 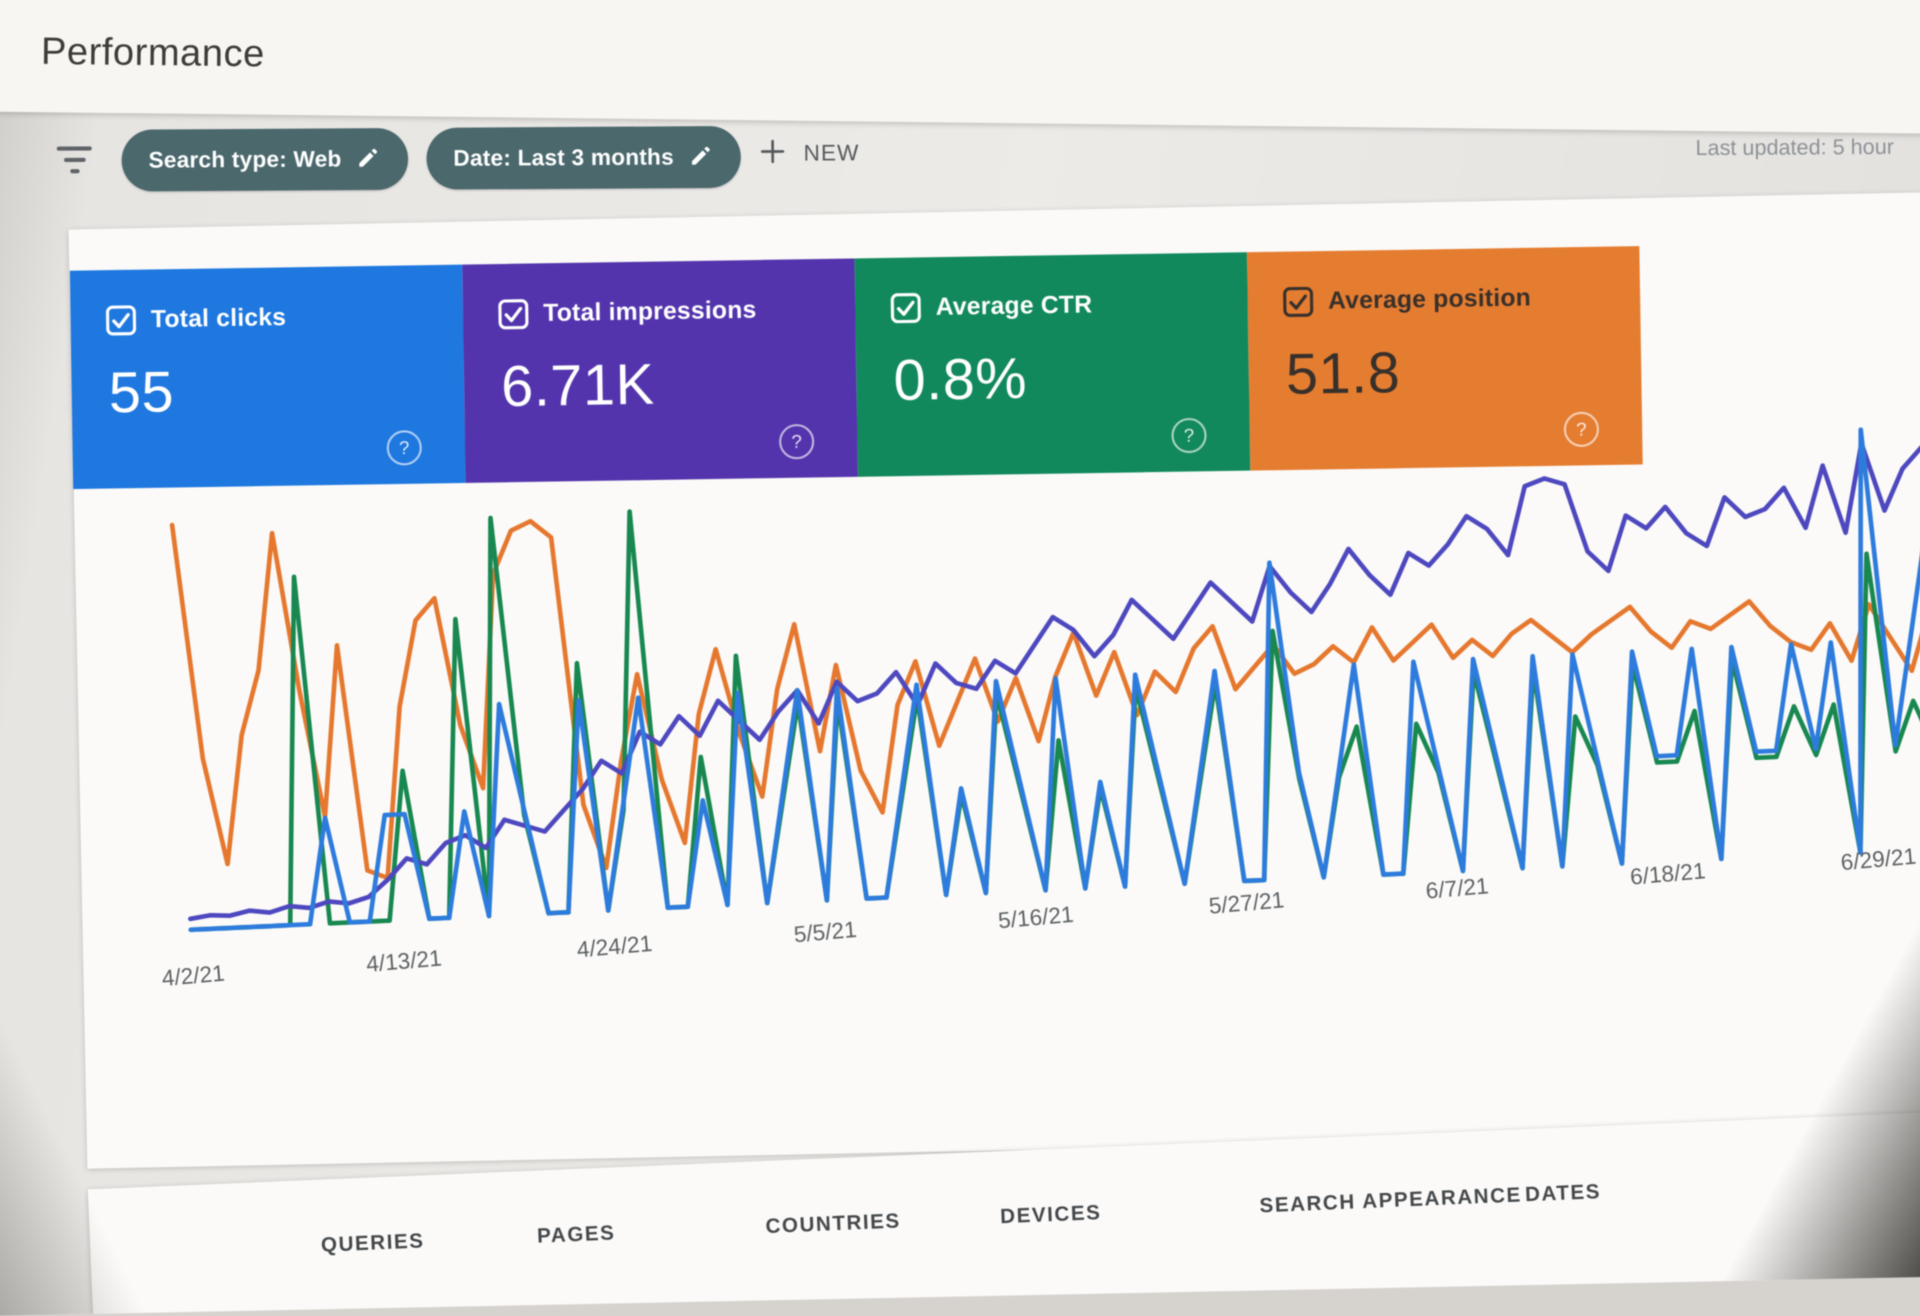 What do you see at coordinates (404, 961) in the screenshot?
I see `x-tick-label: 4/13/21` at bounding box center [404, 961].